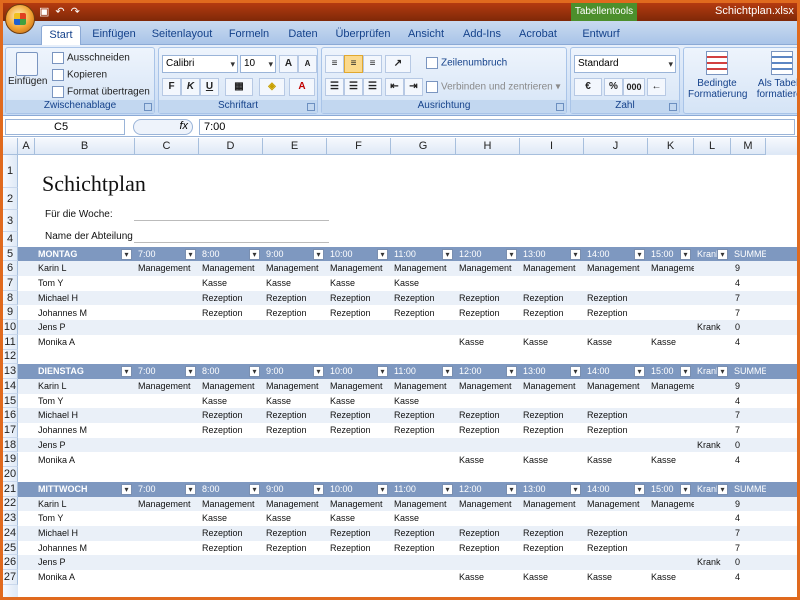 The image size is (800, 600). Describe the element at coordinates (538, 35) in the screenshot. I see `tab-acrobat: Acrobat` at that location.